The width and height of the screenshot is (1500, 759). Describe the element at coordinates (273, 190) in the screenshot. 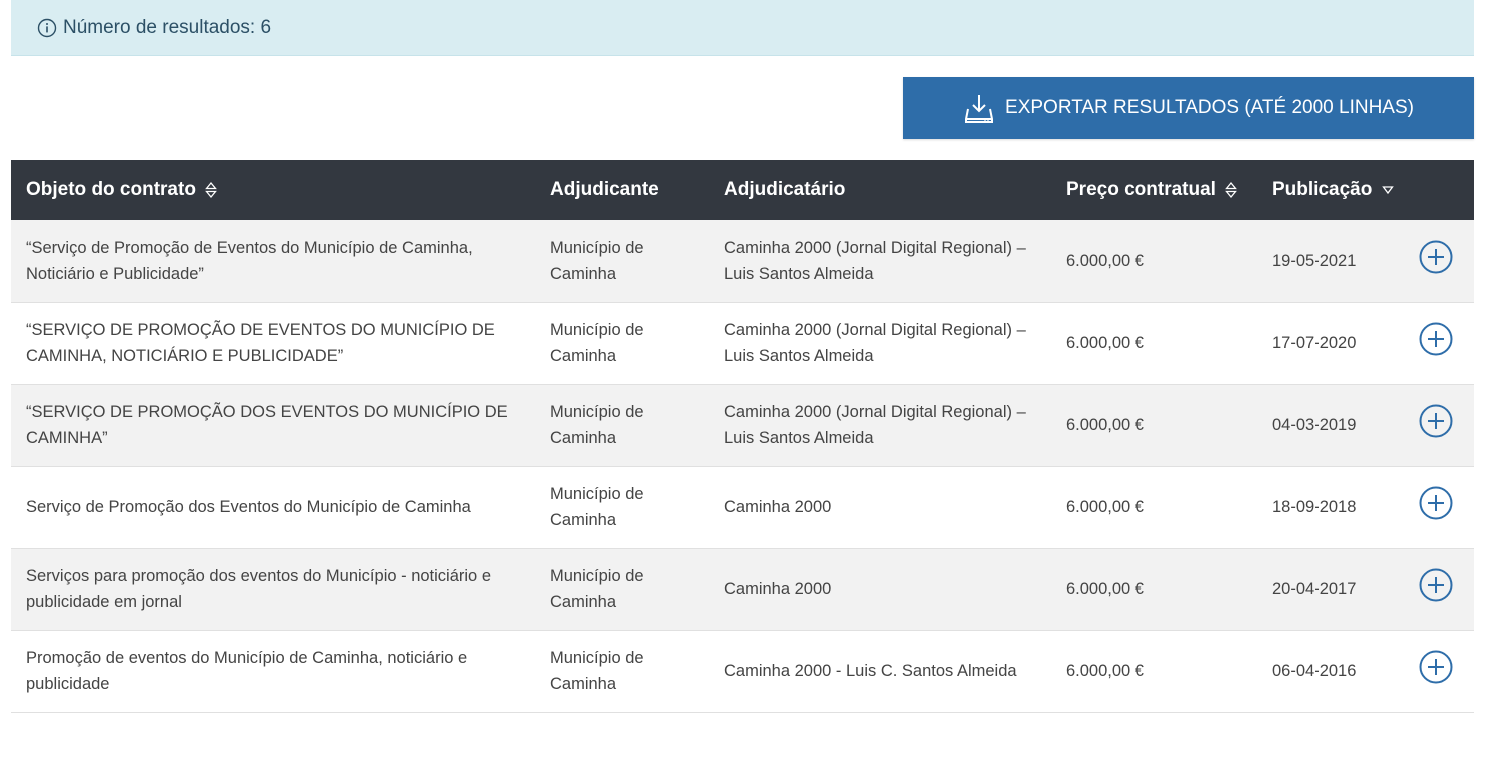

I see `column-header-objeto: Objeto do contrato` at that location.